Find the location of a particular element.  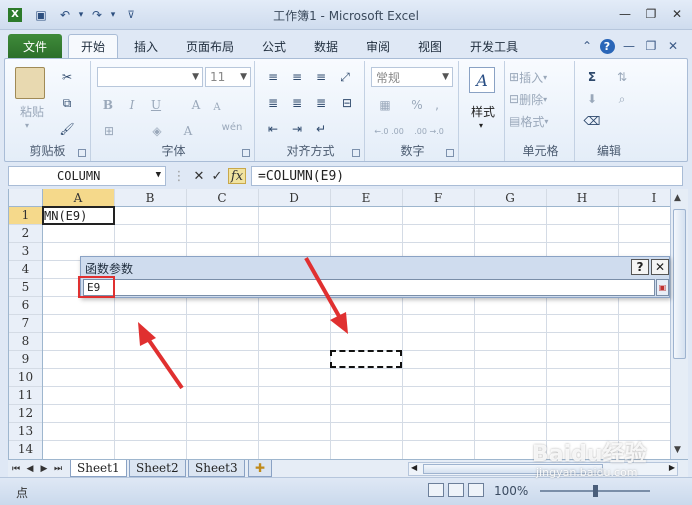

font-name-combo: ▼ is located at coordinates (150, 77).